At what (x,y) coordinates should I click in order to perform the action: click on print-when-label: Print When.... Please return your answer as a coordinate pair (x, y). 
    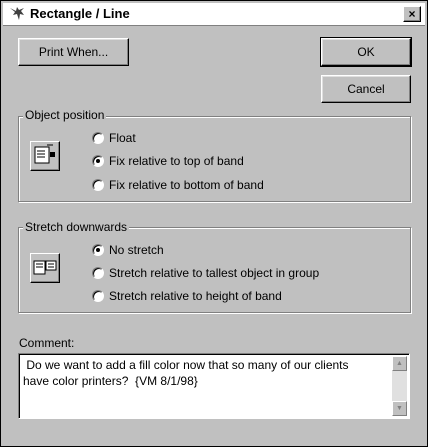
    Looking at the image, I should click on (73, 52).